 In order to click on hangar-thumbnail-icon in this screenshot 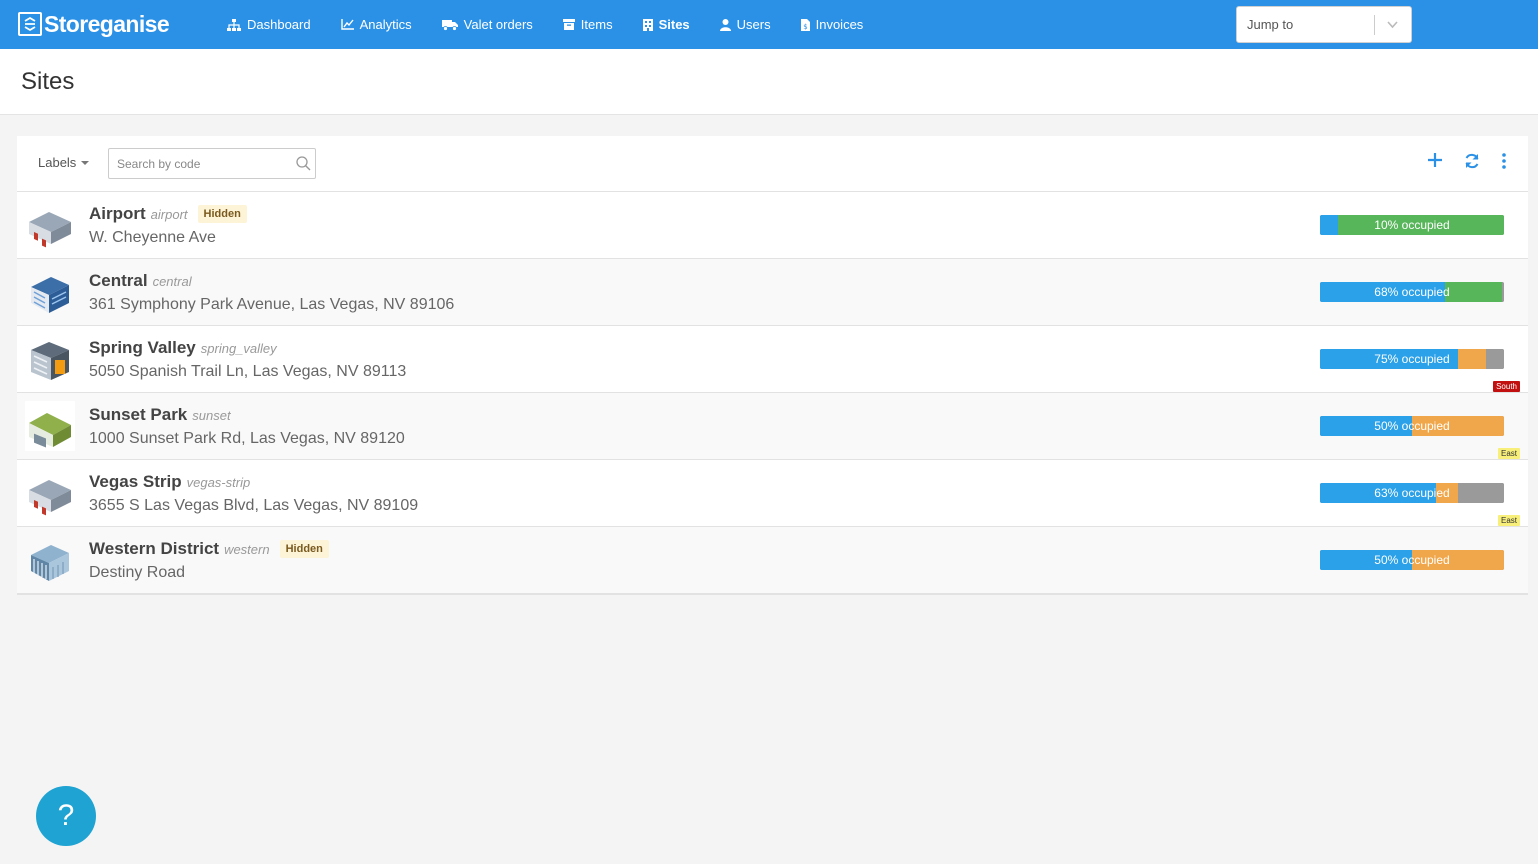, I will do `click(50, 426)`.